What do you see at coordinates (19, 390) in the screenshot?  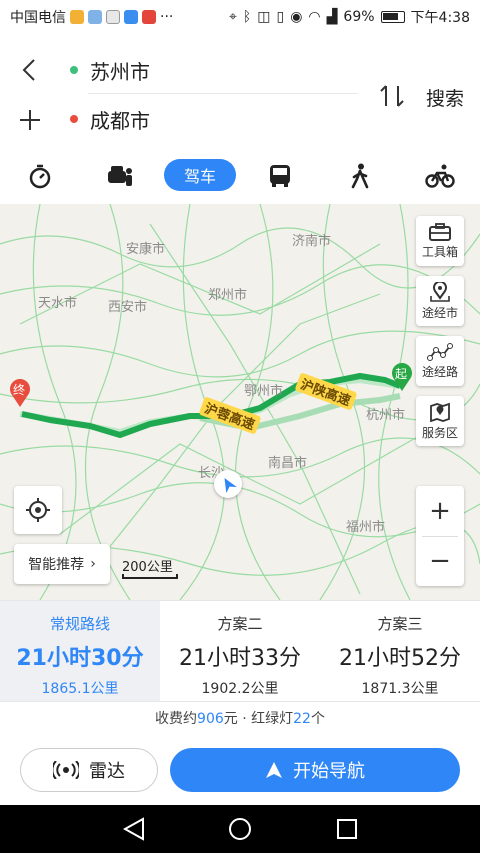 I see `end-marker-label: 终` at bounding box center [19, 390].